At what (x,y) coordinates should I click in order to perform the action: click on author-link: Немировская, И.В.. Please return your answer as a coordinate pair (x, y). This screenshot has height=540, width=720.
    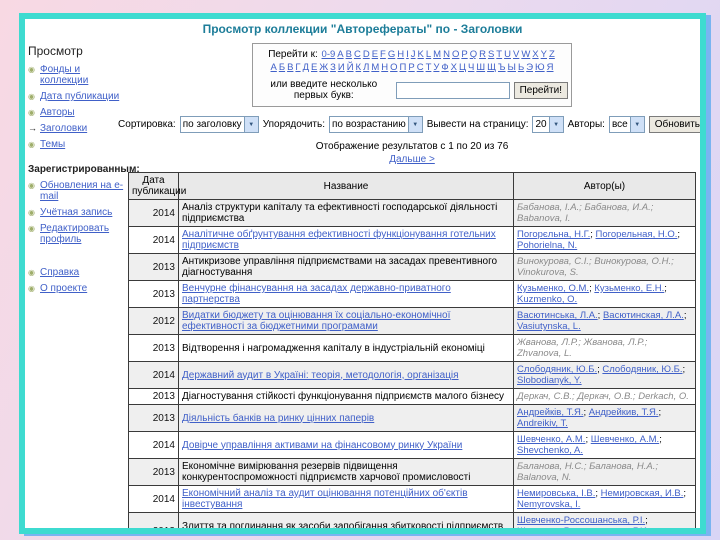
    Looking at the image, I should click on (642, 493).